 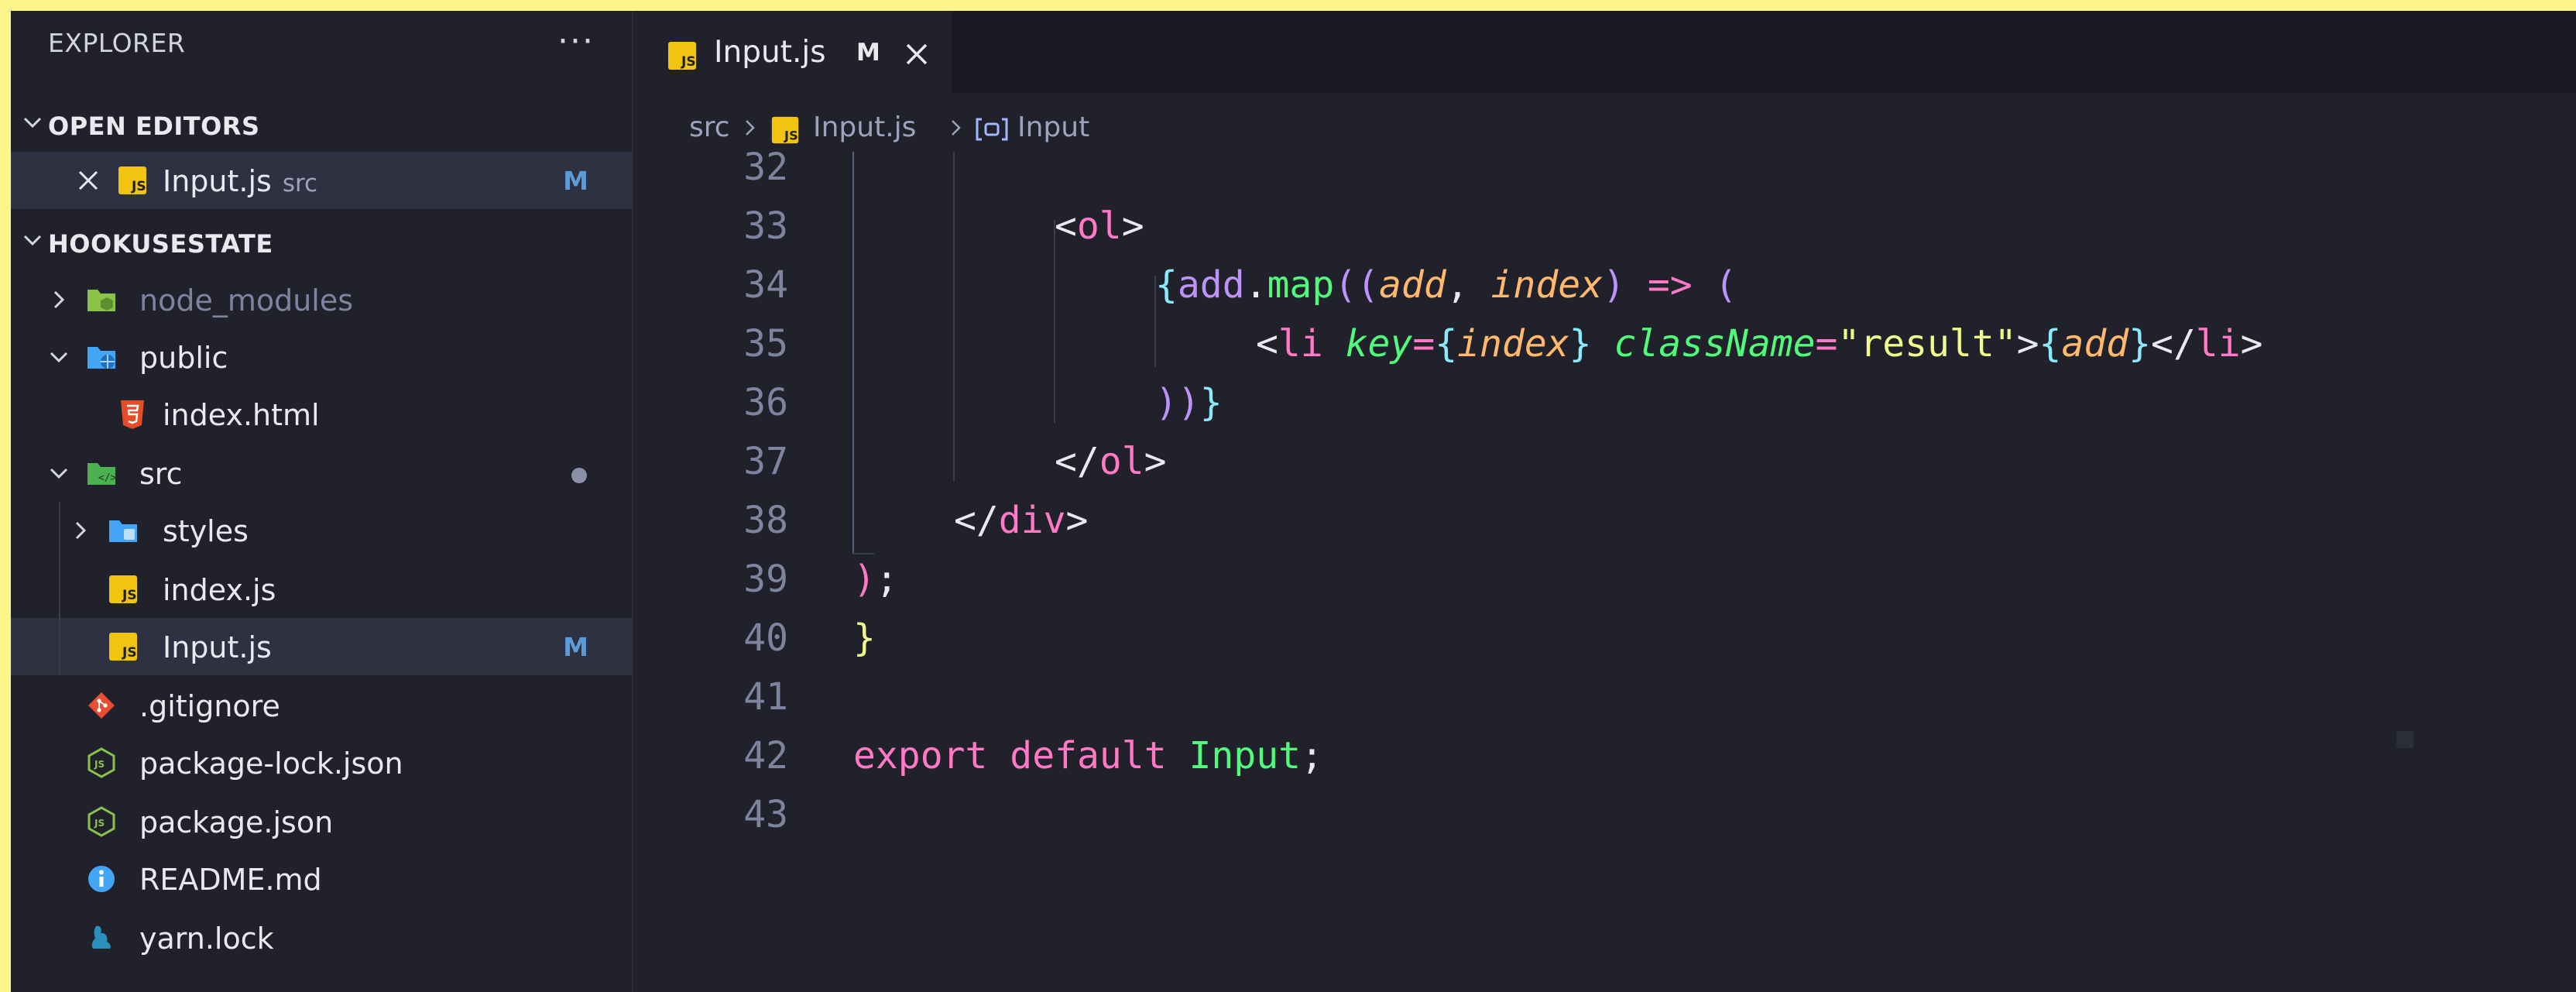 I want to click on tree-item-label: node_modules, so click(x=246, y=300).